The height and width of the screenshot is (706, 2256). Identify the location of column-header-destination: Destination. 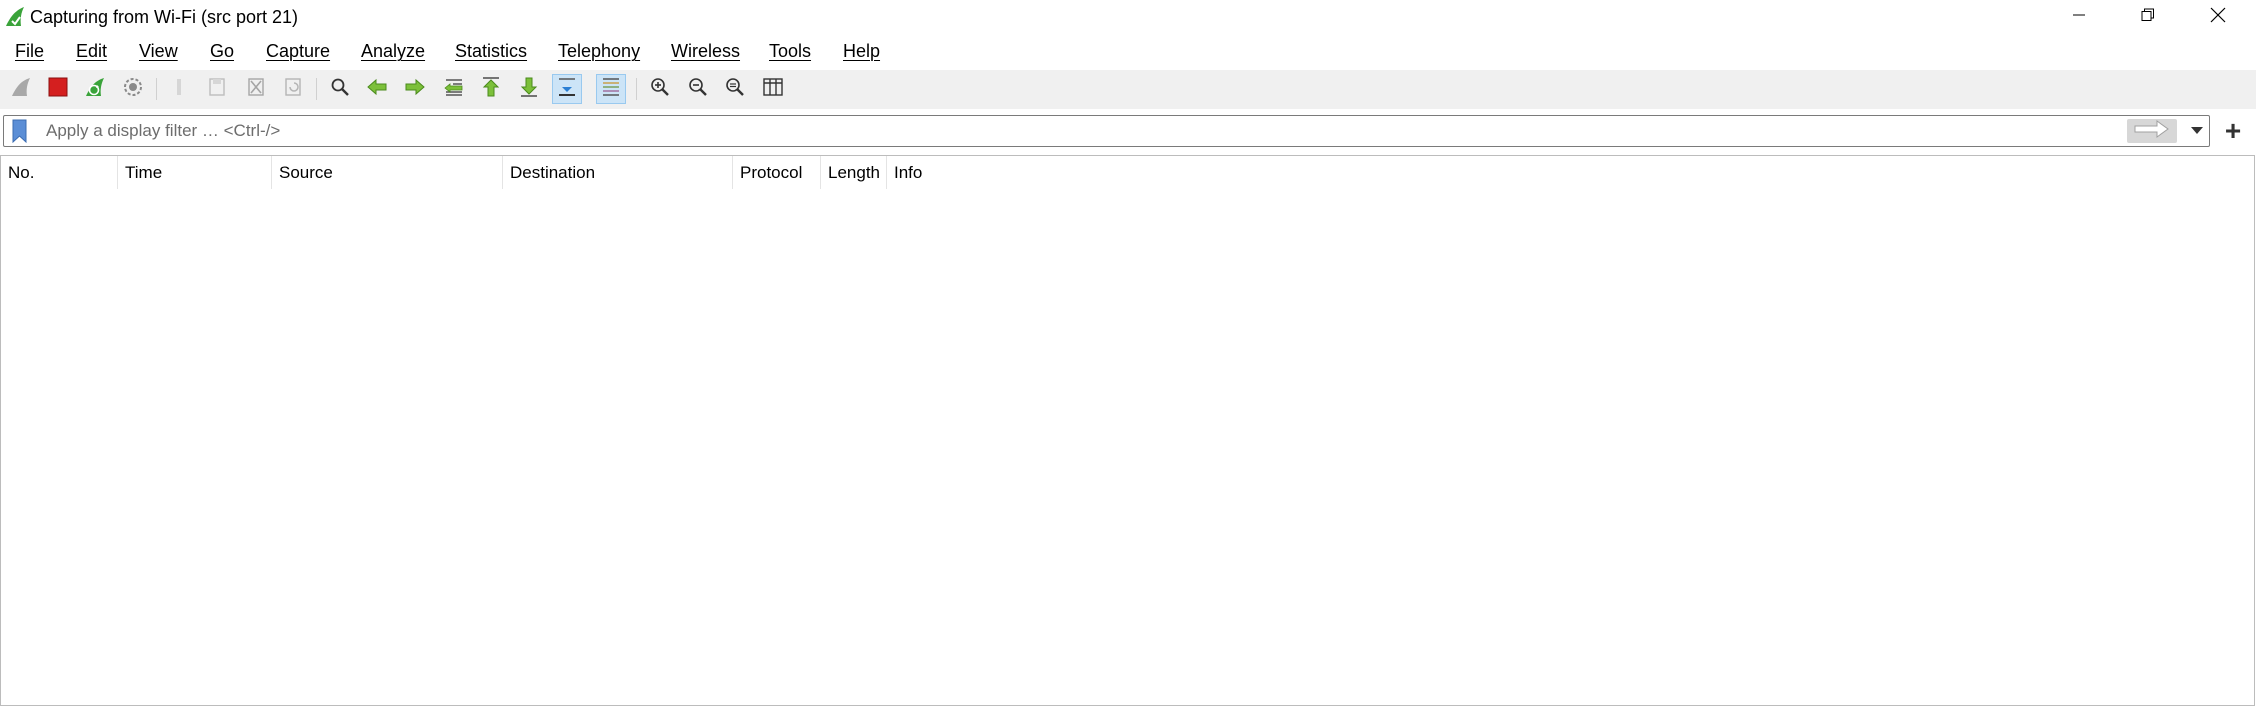
(618, 172).